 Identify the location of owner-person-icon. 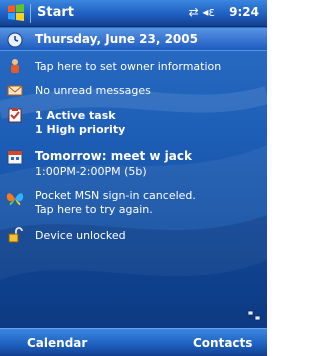
(15, 66).